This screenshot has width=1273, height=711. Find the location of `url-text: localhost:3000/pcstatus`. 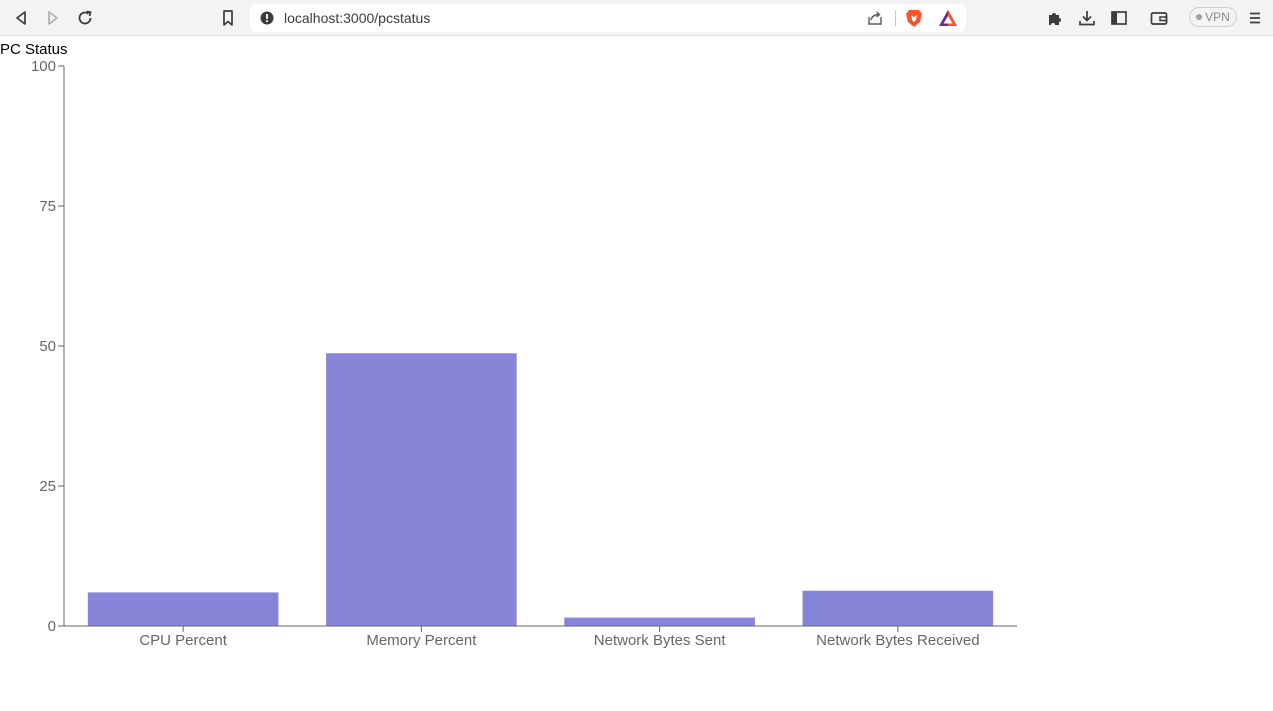

url-text: localhost:3000/pcstatus is located at coordinates (357, 18).